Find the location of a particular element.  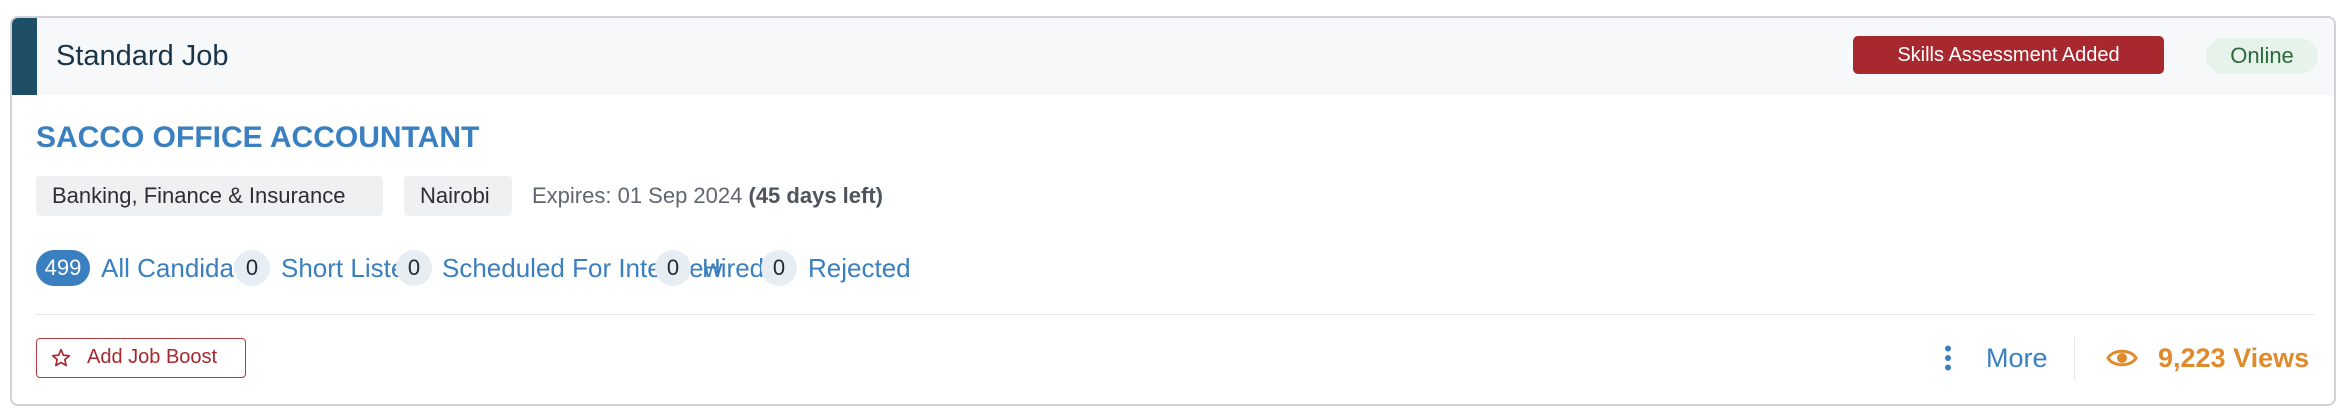

header-accent-bar is located at coordinates (24, 56).